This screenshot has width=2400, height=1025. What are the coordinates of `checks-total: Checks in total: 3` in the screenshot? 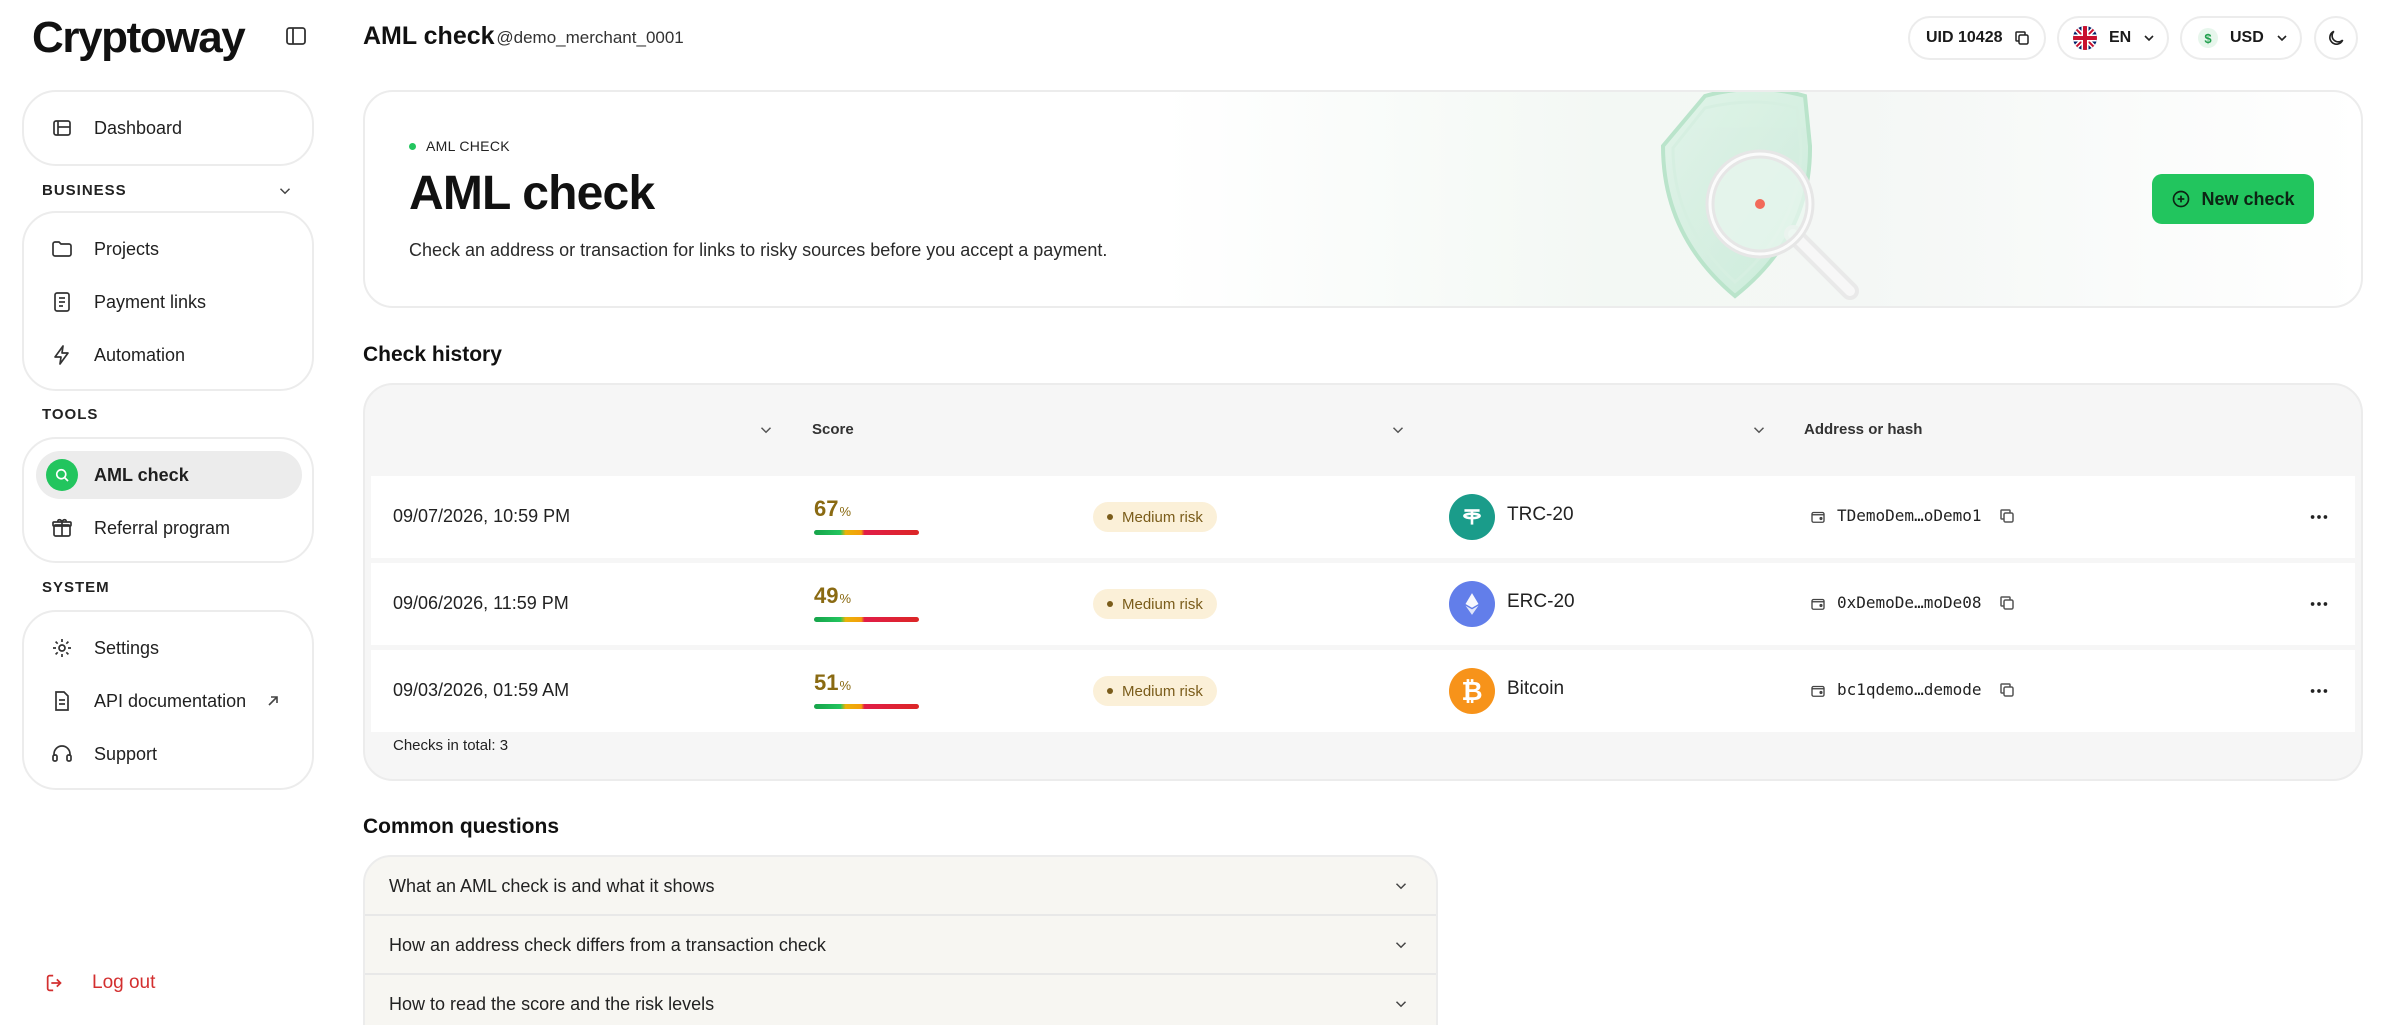 It's located at (451, 745).